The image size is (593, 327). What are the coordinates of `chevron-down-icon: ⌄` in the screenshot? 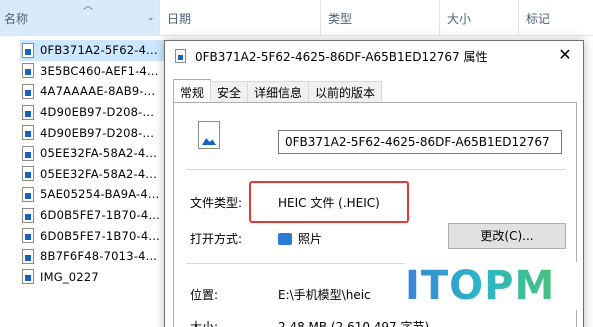 It's located at (151, 18).